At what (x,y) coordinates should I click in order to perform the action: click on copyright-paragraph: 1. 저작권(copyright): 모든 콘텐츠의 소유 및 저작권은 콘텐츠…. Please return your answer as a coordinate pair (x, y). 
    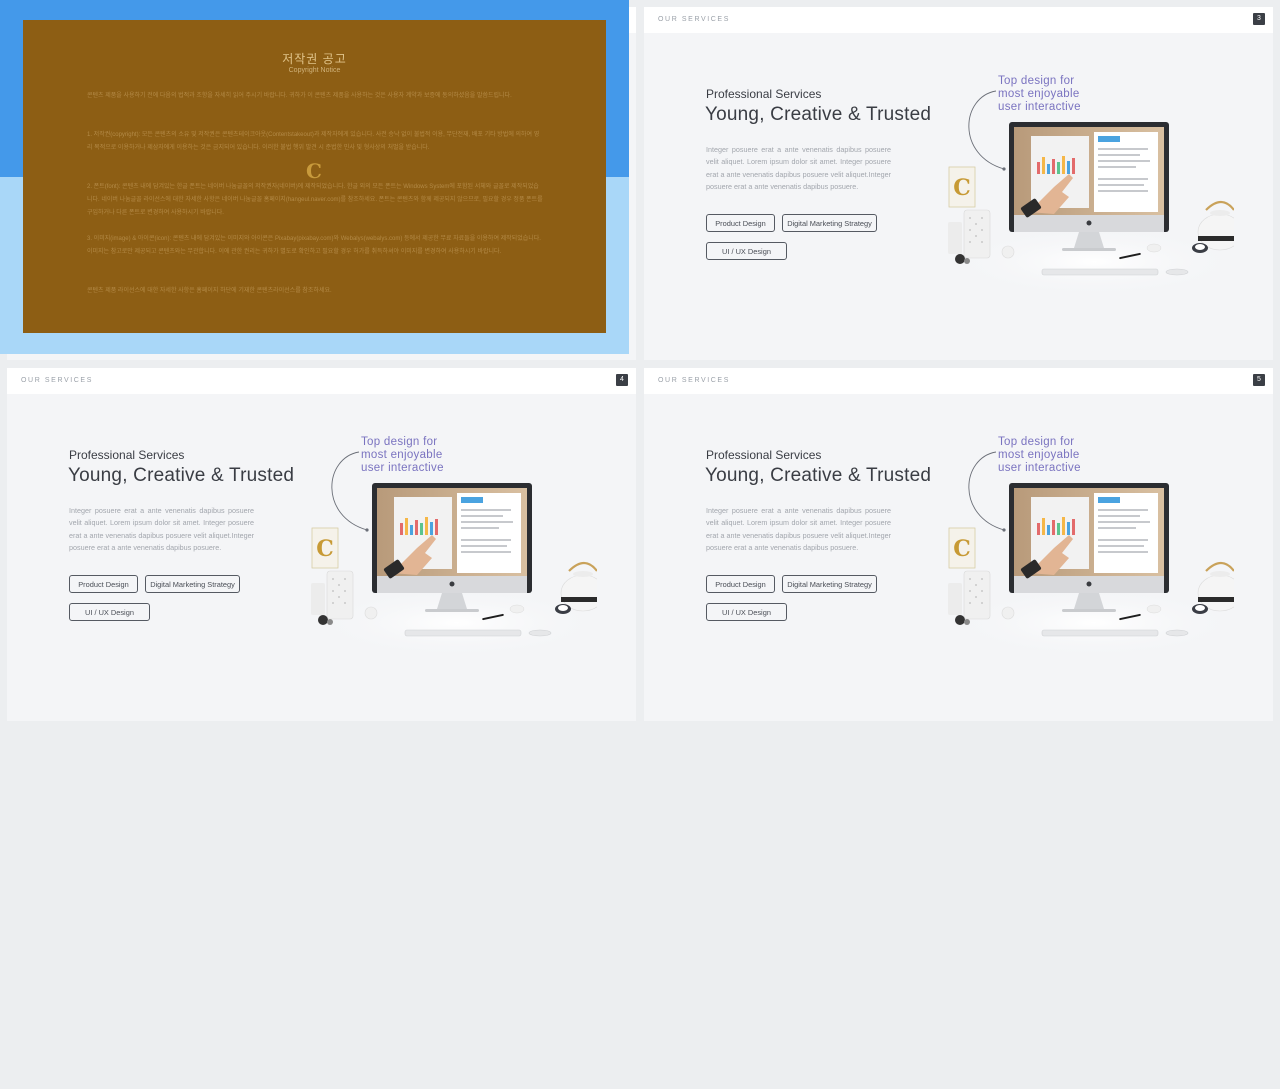
    Looking at the image, I should click on (313, 141).